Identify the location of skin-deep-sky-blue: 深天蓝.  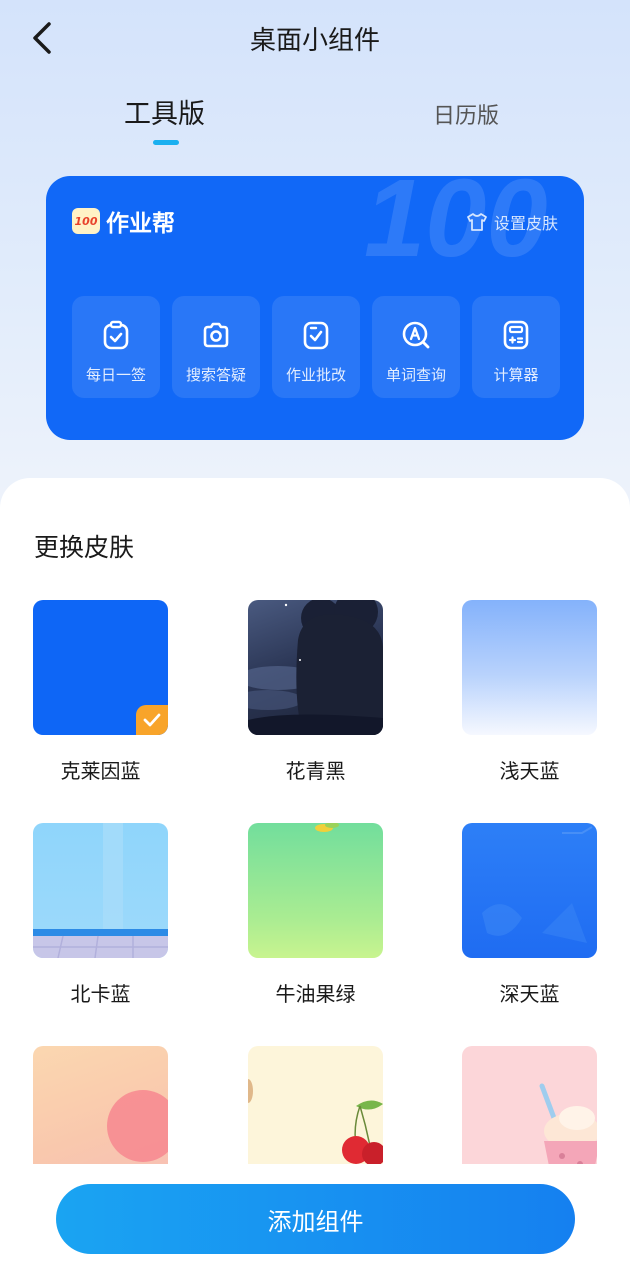
(529, 915).